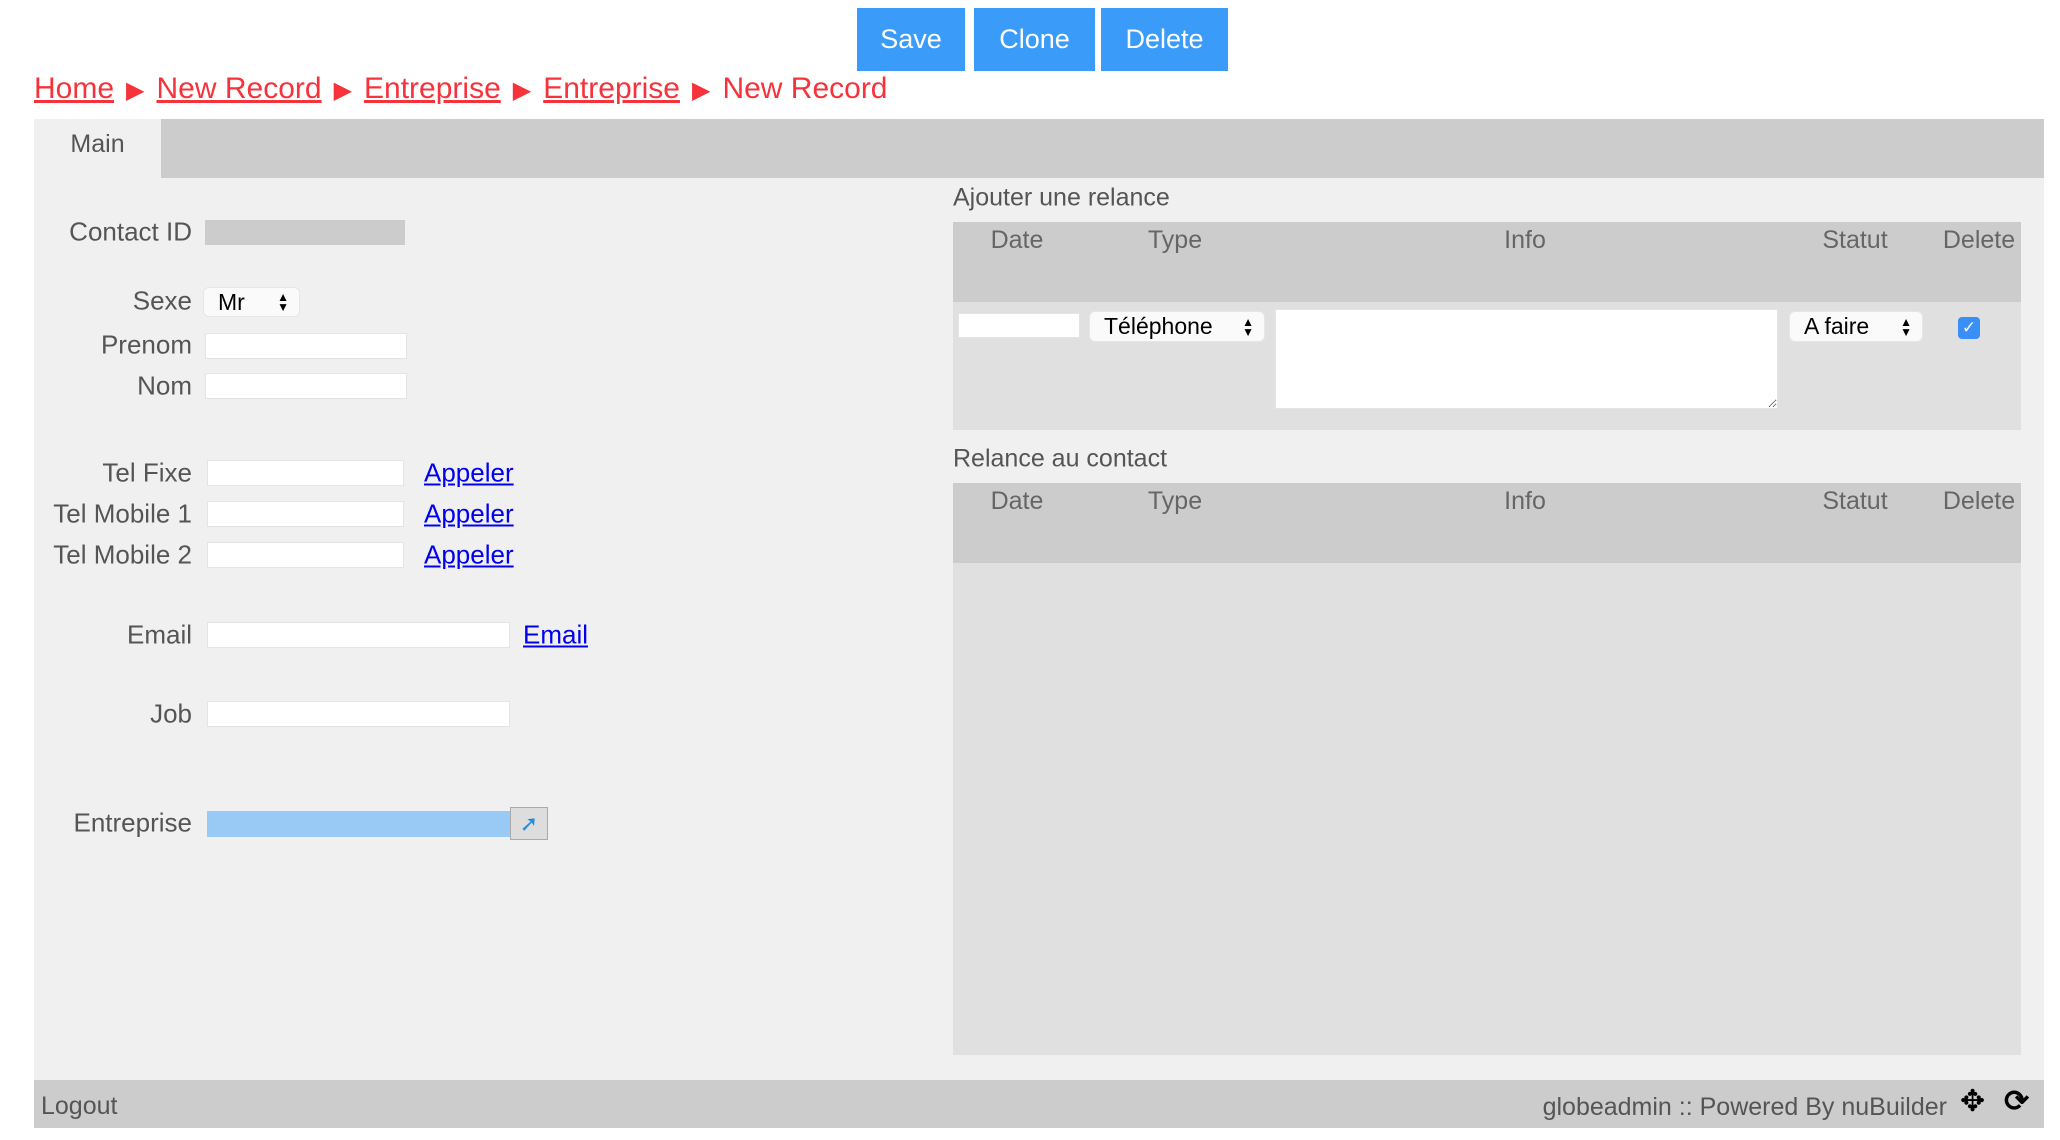 This screenshot has width=2060, height=1140. I want to click on relance-delete-checkbox: ✓, so click(1969, 328).